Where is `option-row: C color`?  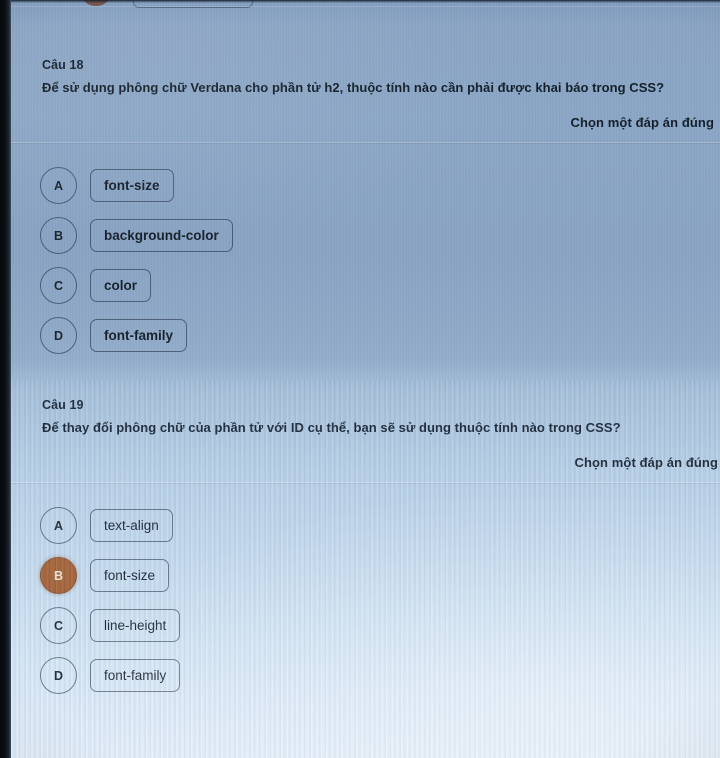 option-row: C color is located at coordinates (380, 286).